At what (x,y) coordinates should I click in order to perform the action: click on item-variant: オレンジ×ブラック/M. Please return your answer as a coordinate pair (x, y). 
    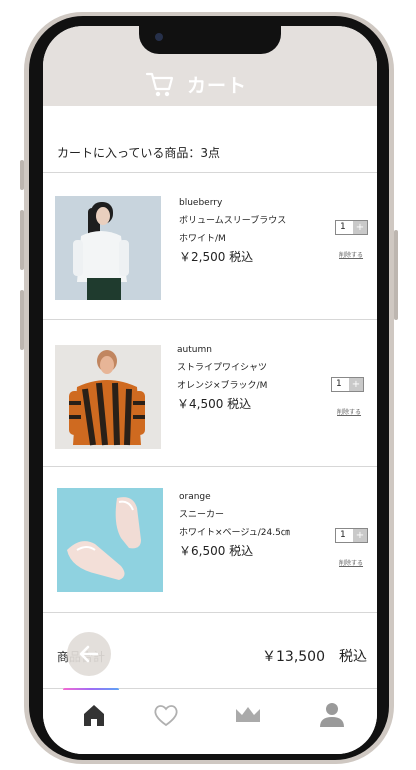
    Looking at the image, I should click on (222, 386).